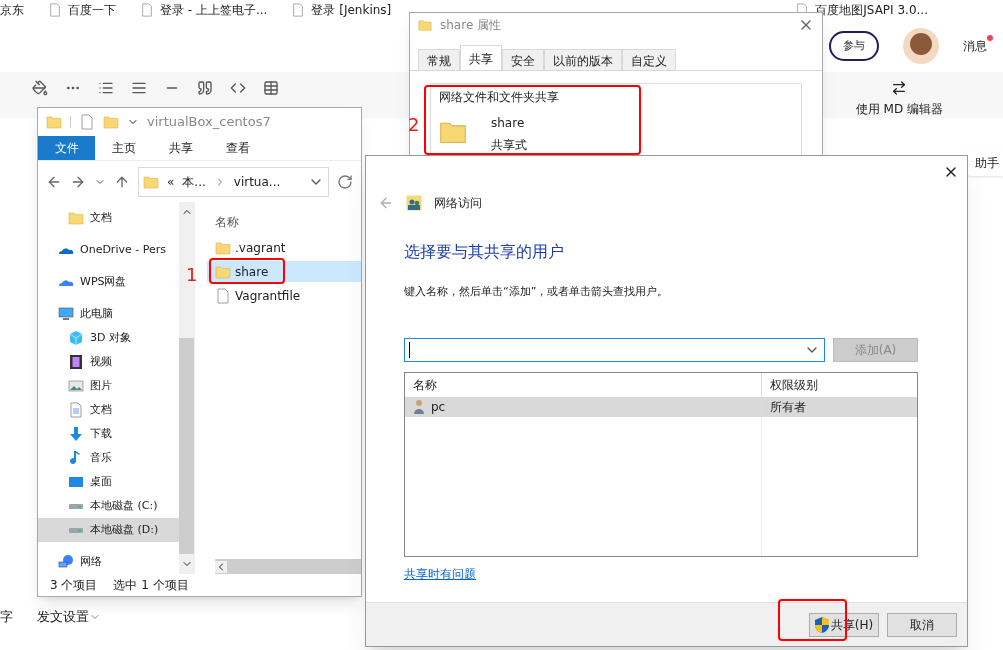 The width and height of the screenshot is (1003, 650). I want to click on user-combo-box, so click(614, 349).